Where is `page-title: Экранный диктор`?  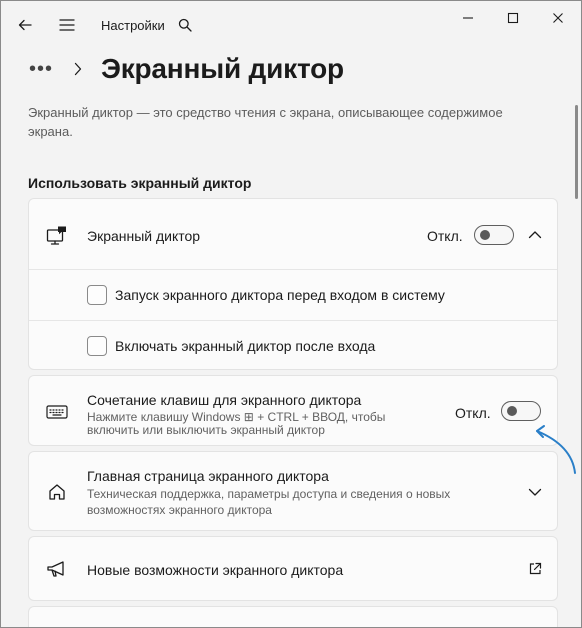 page-title: Экранный диктор is located at coordinates (222, 68).